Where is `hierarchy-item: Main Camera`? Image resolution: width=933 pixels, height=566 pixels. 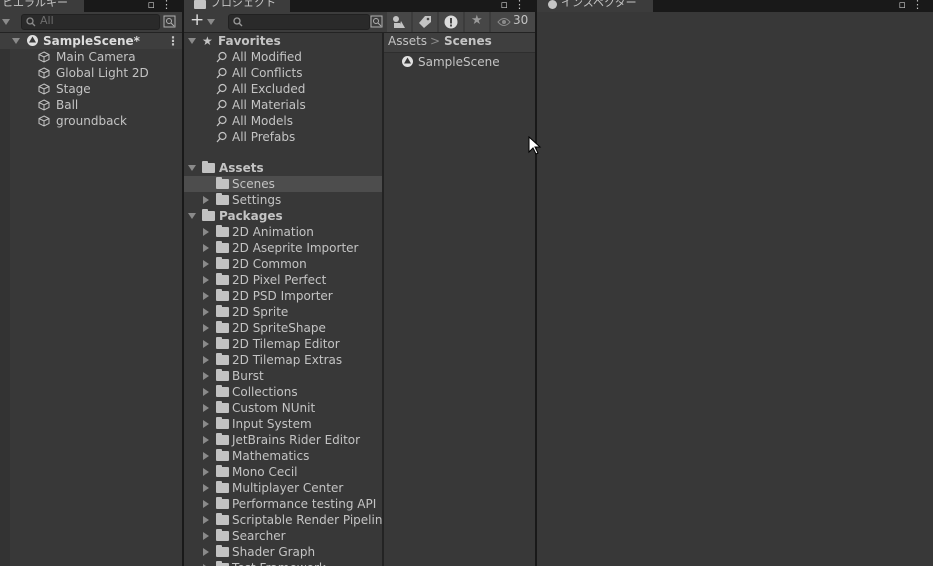 hierarchy-item: Main Camera is located at coordinates (91, 57).